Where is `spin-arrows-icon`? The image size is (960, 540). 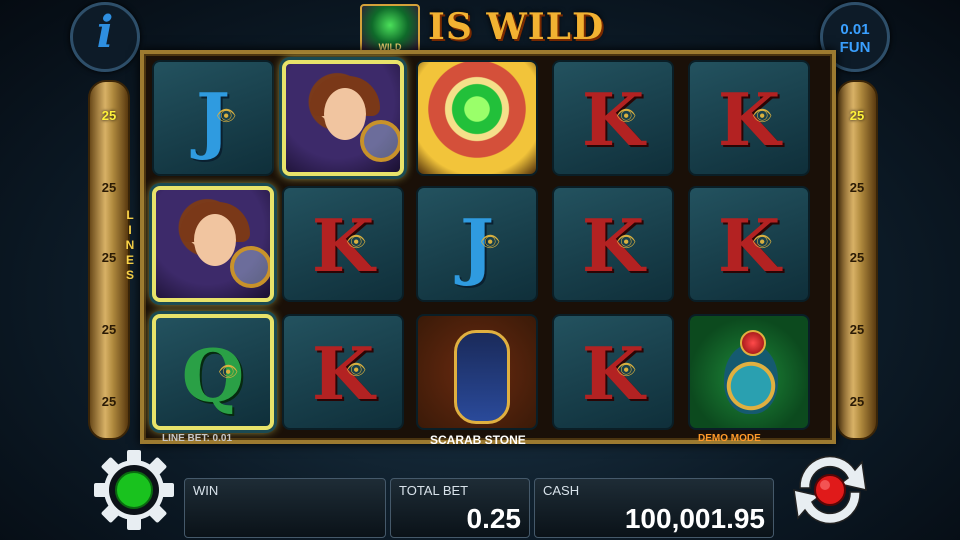
spin-arrows-icon is located at coordinates (830, 490).